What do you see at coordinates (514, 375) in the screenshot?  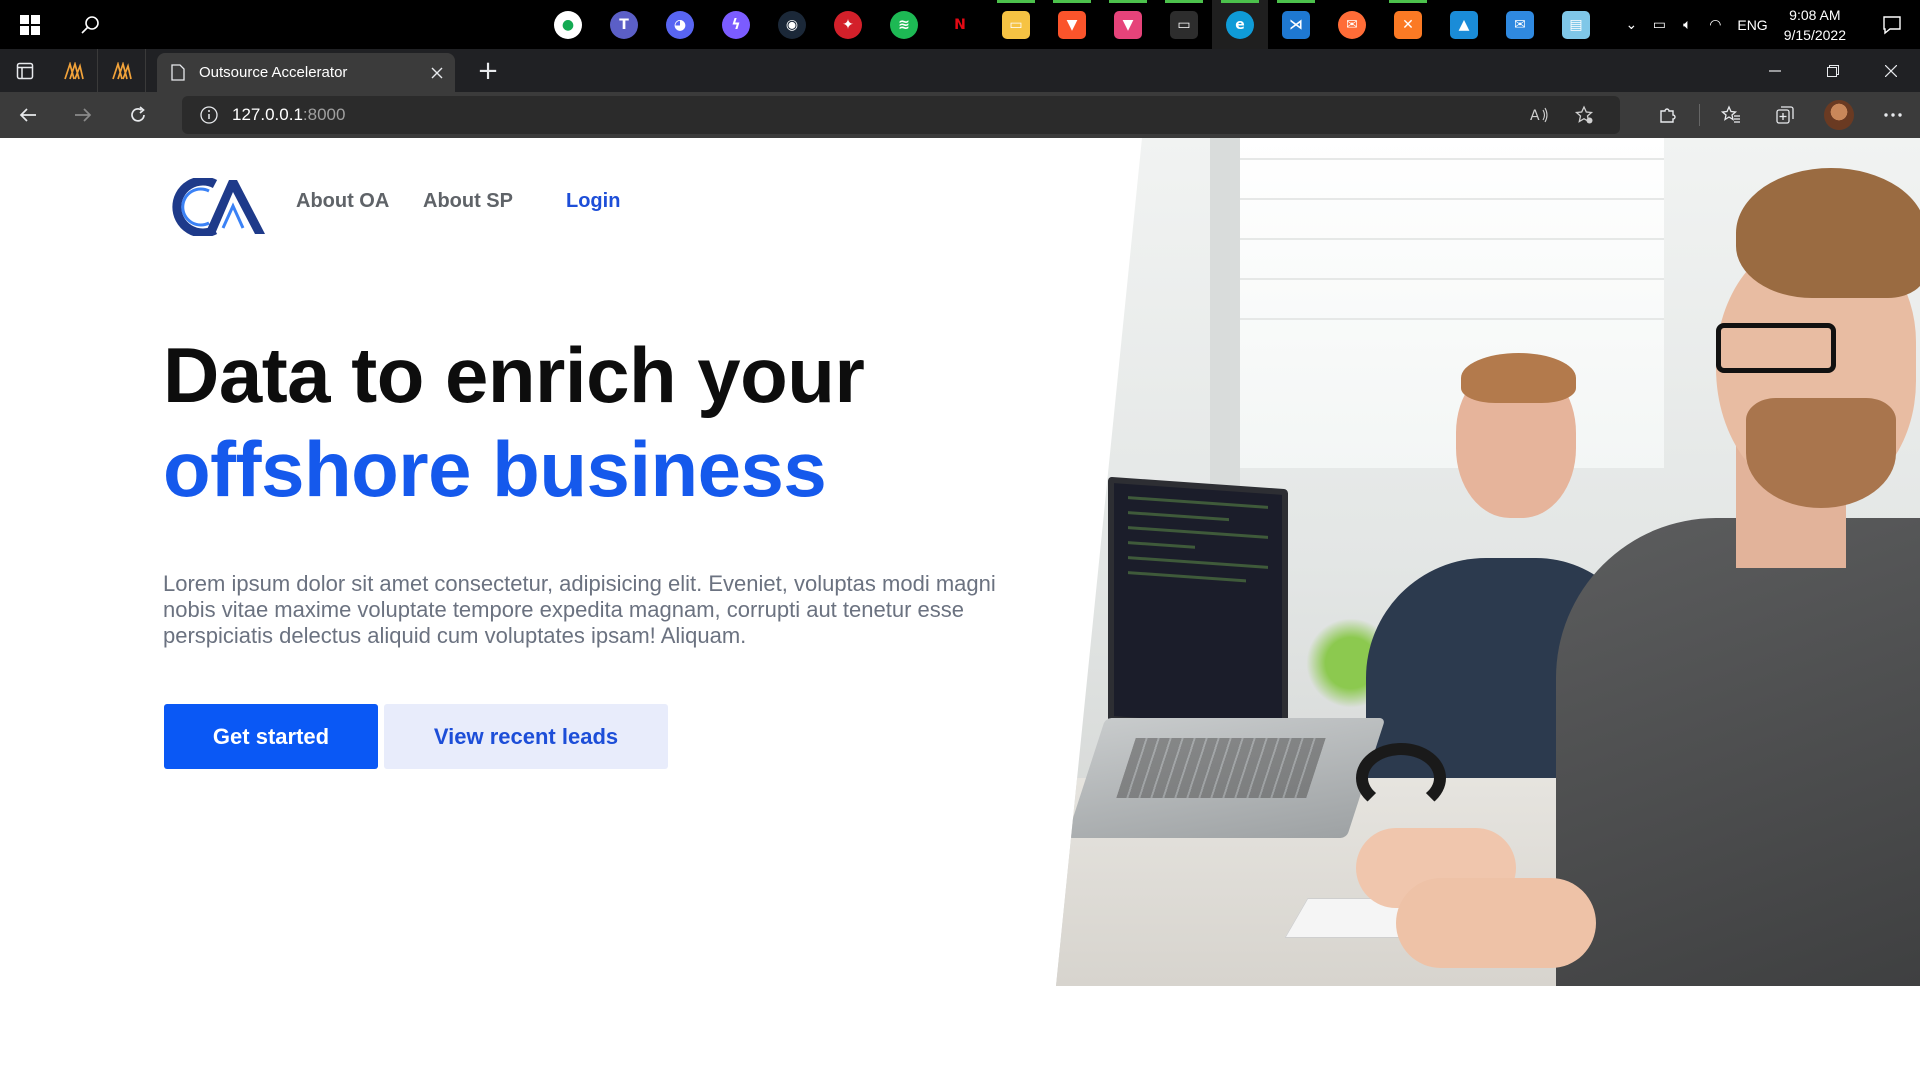 I see `headline-line-1: Data to enrich your` at bounding box center [514, 375].